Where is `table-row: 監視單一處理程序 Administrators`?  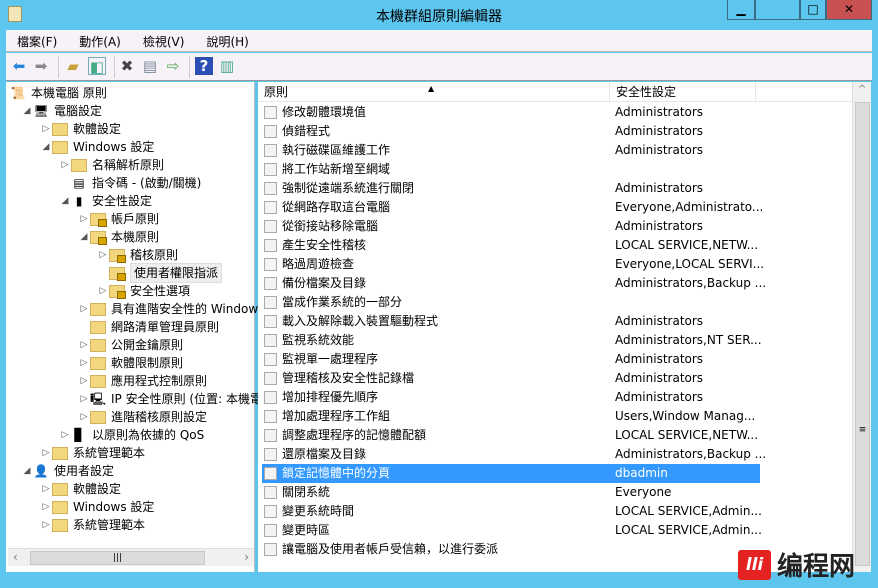 table-row: 監視單一處理程序 Administrators is located at coordinates (511, 359).